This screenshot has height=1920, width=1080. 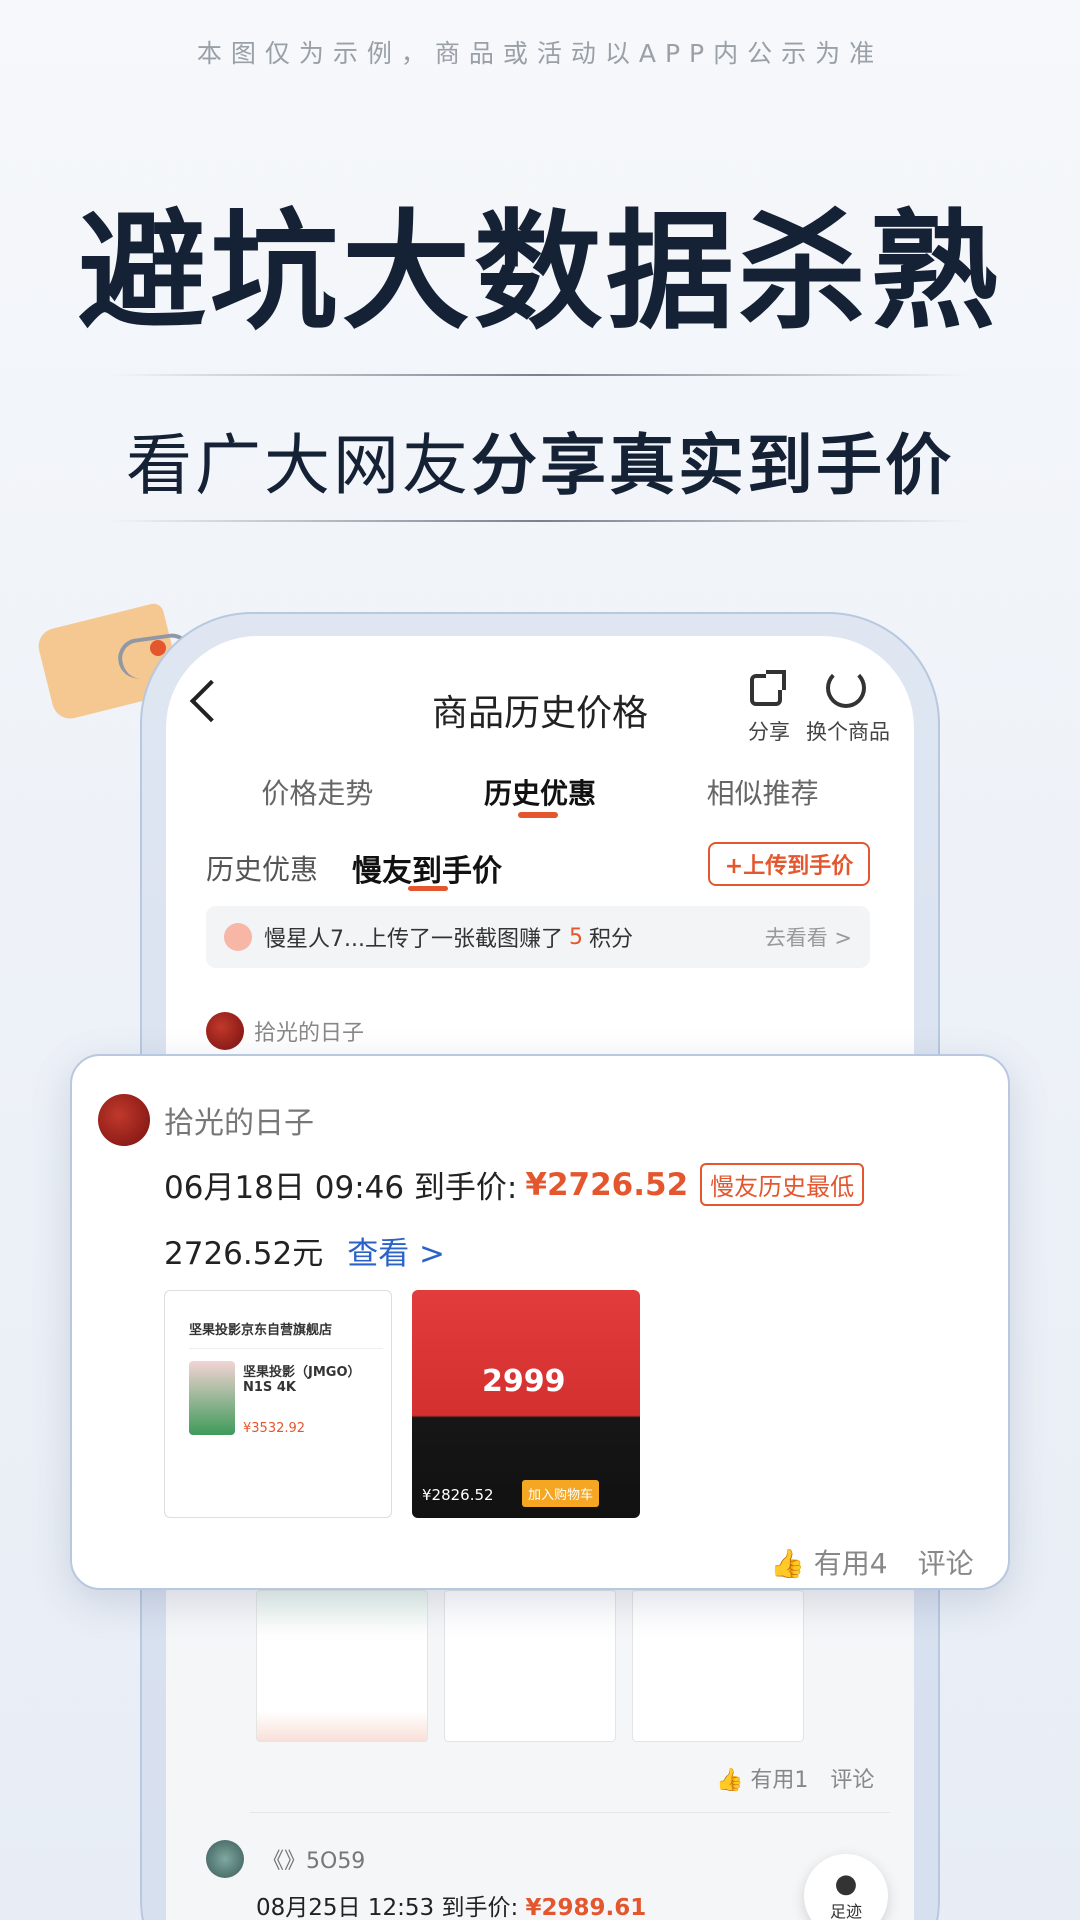 What do you see at coordinates (526, 1404) in the screenshot?
I see `screenshot-thumb-2: 2999 ¥2826.52 加入购物车` at bounding box center [526, 1404].